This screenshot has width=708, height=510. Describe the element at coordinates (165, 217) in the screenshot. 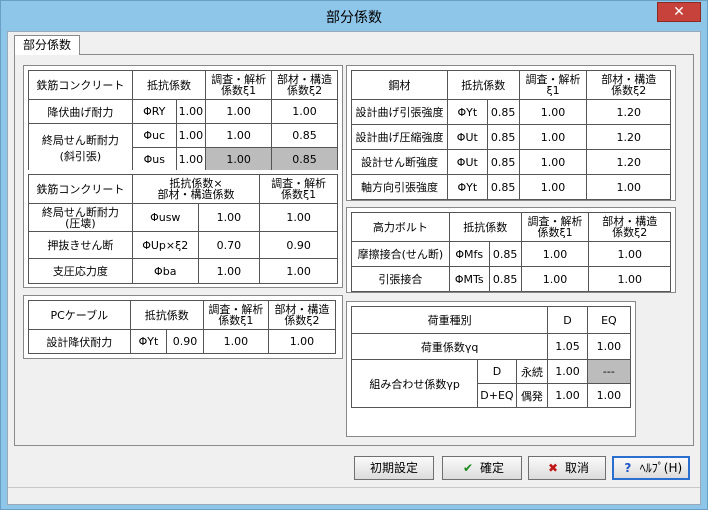

I see `rc2-symbol: Φusw` at that location.